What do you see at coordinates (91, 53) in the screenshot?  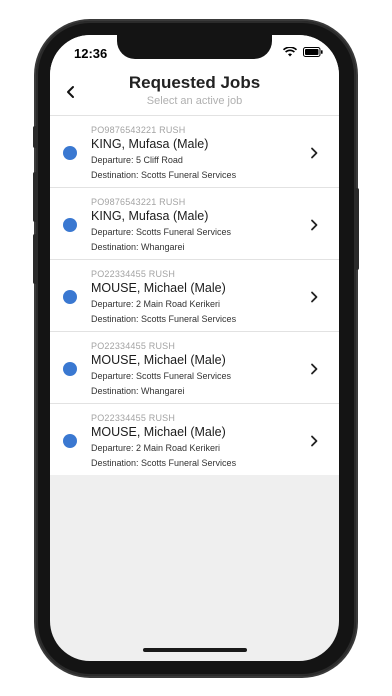 I see `status-time: 12:36` at bounding box center [91, 53].